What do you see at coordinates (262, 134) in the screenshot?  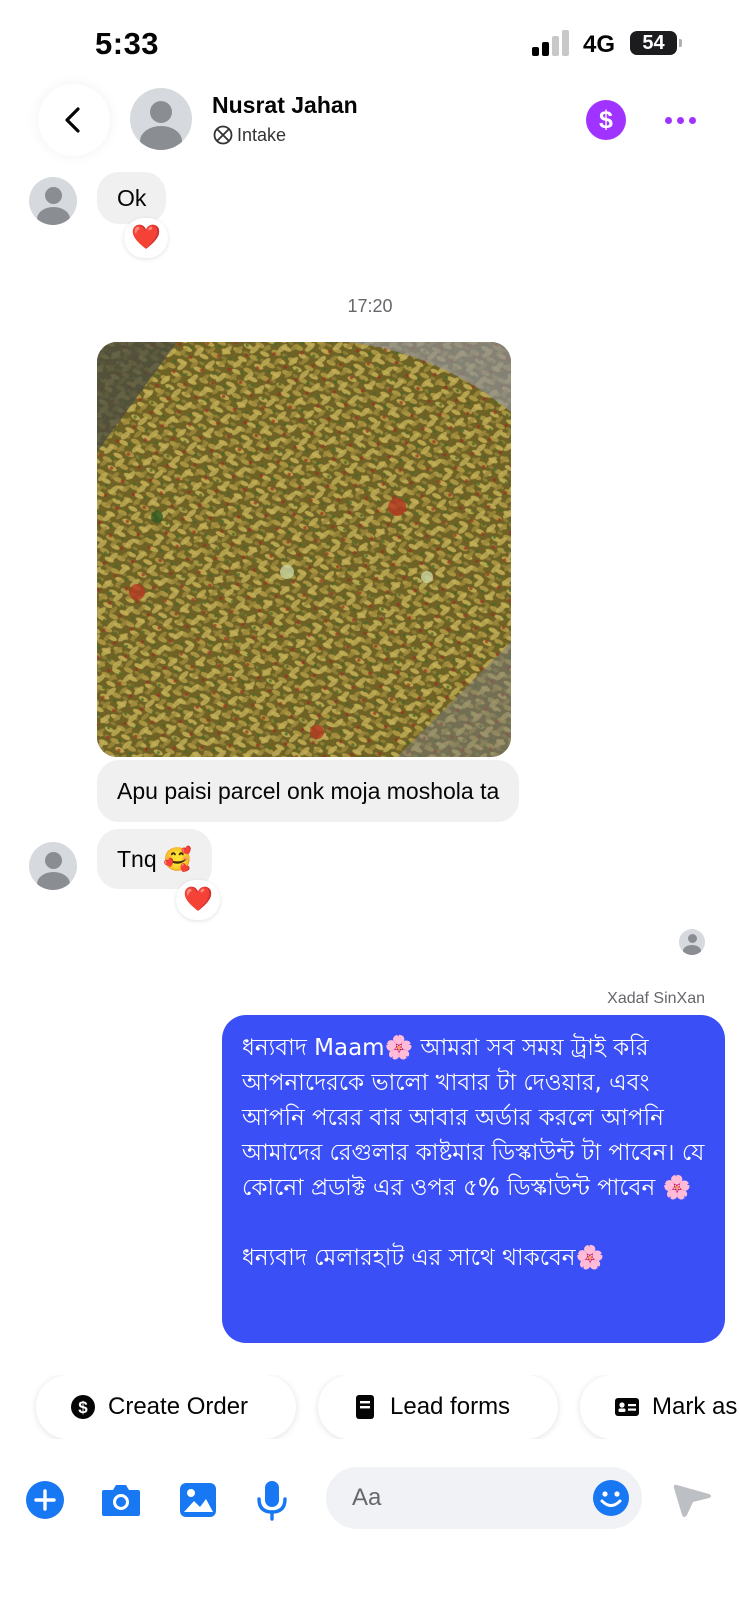 I see `contact-source-label: Intake` at bounding box center [262, 134].